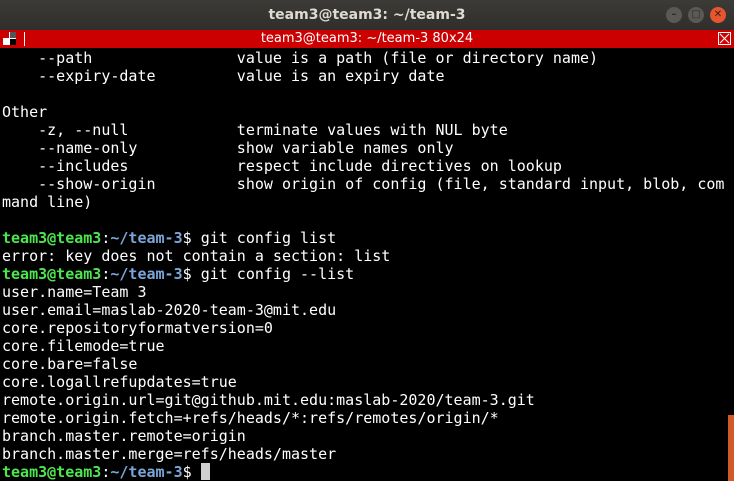 The width and height of the screenshot is (734, 481). Describe the element at coordinates (25, 112) in the screenshot. I see `output-line: Other` at that location.